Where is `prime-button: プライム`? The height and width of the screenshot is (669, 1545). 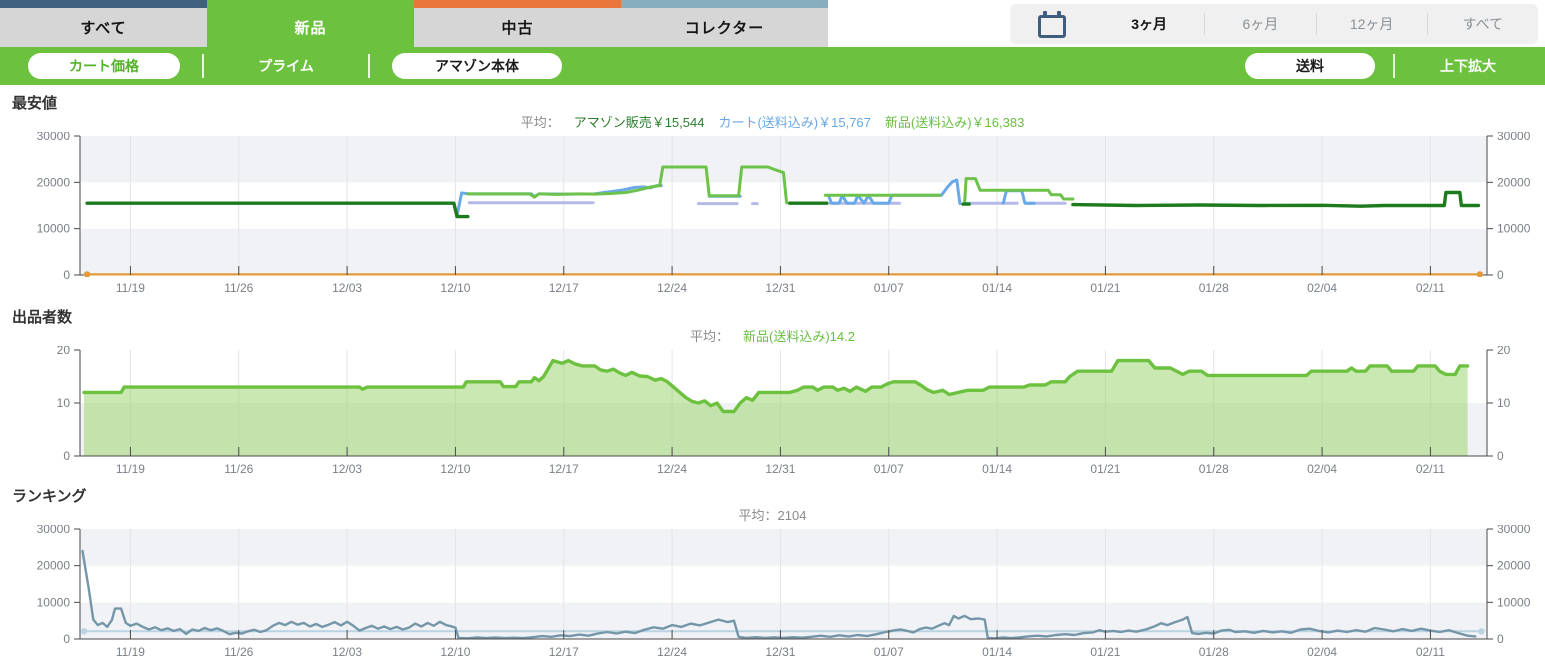 prime-button: プライム is located at coordinates (286, 66).